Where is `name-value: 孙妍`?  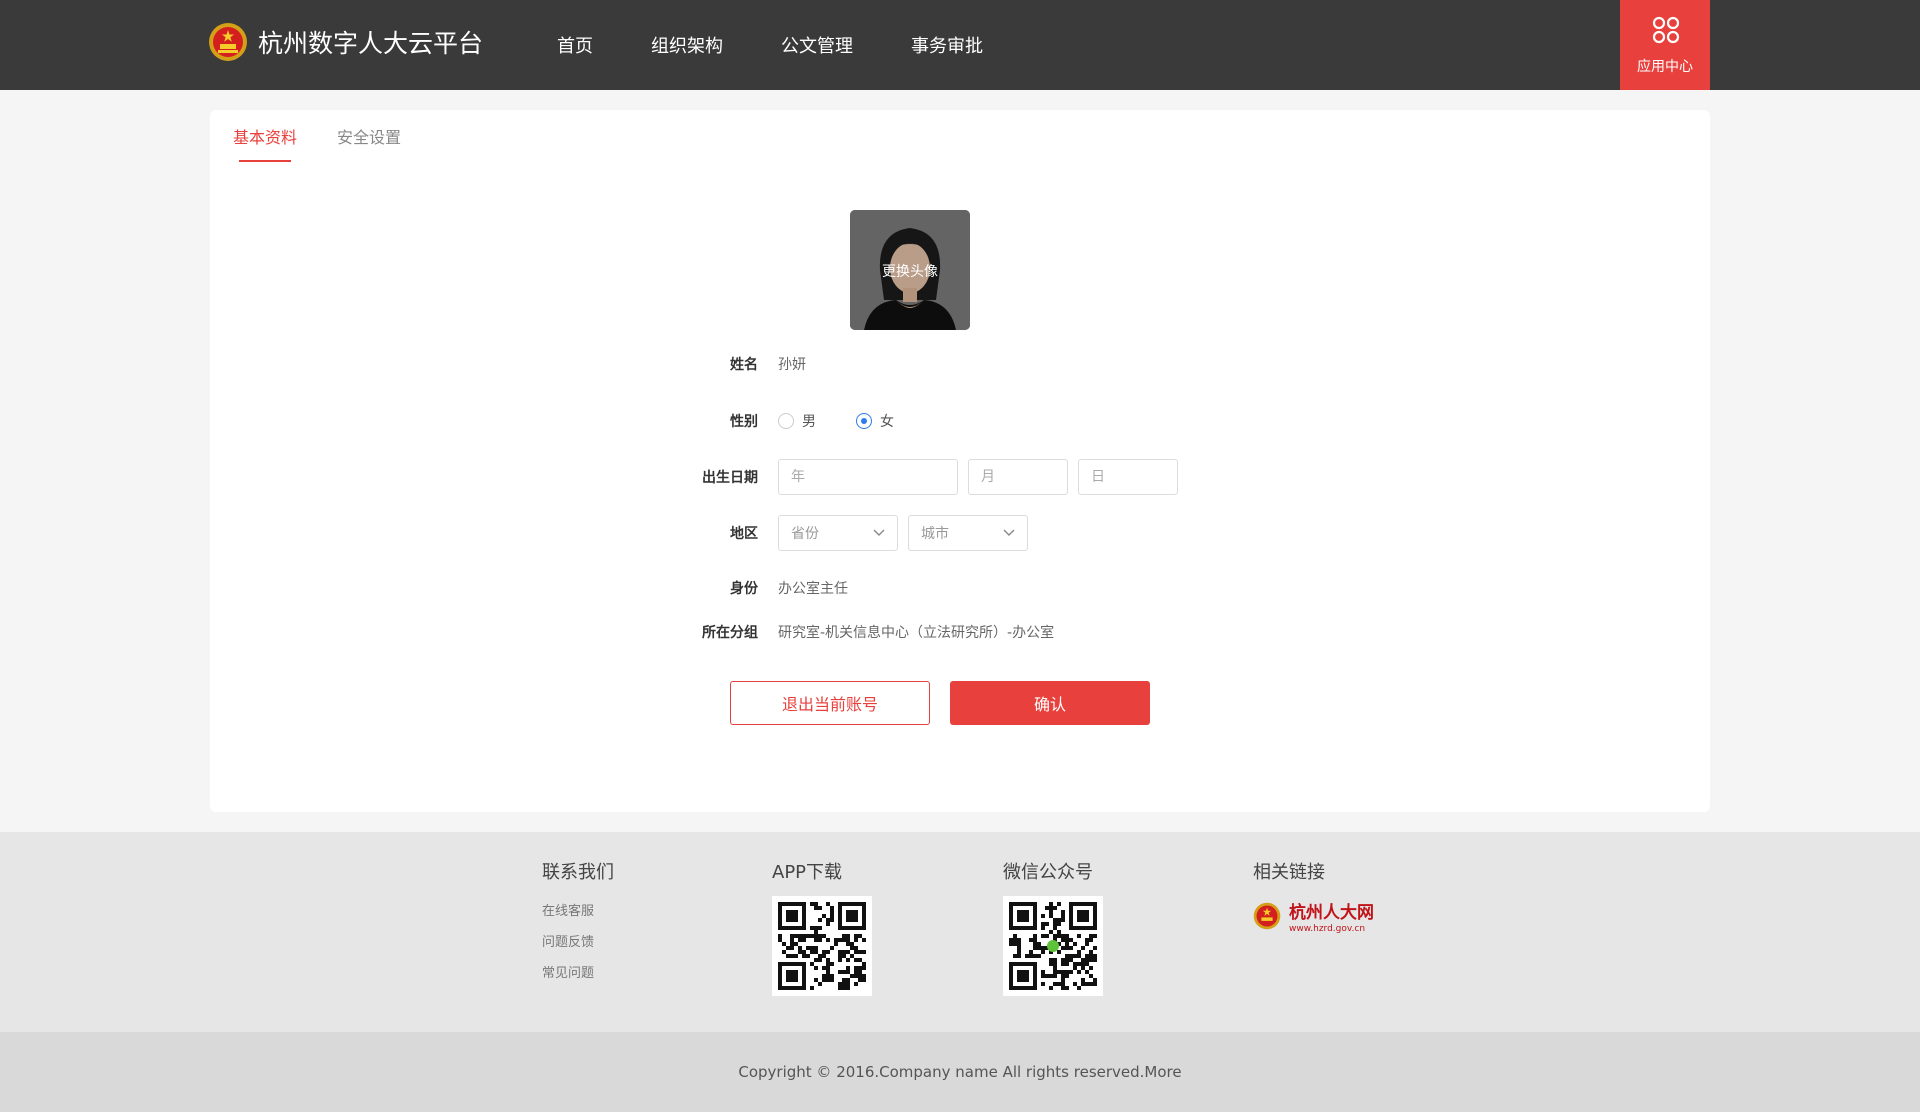
name-value: 孙妍 is located at coordinates (792, 365).